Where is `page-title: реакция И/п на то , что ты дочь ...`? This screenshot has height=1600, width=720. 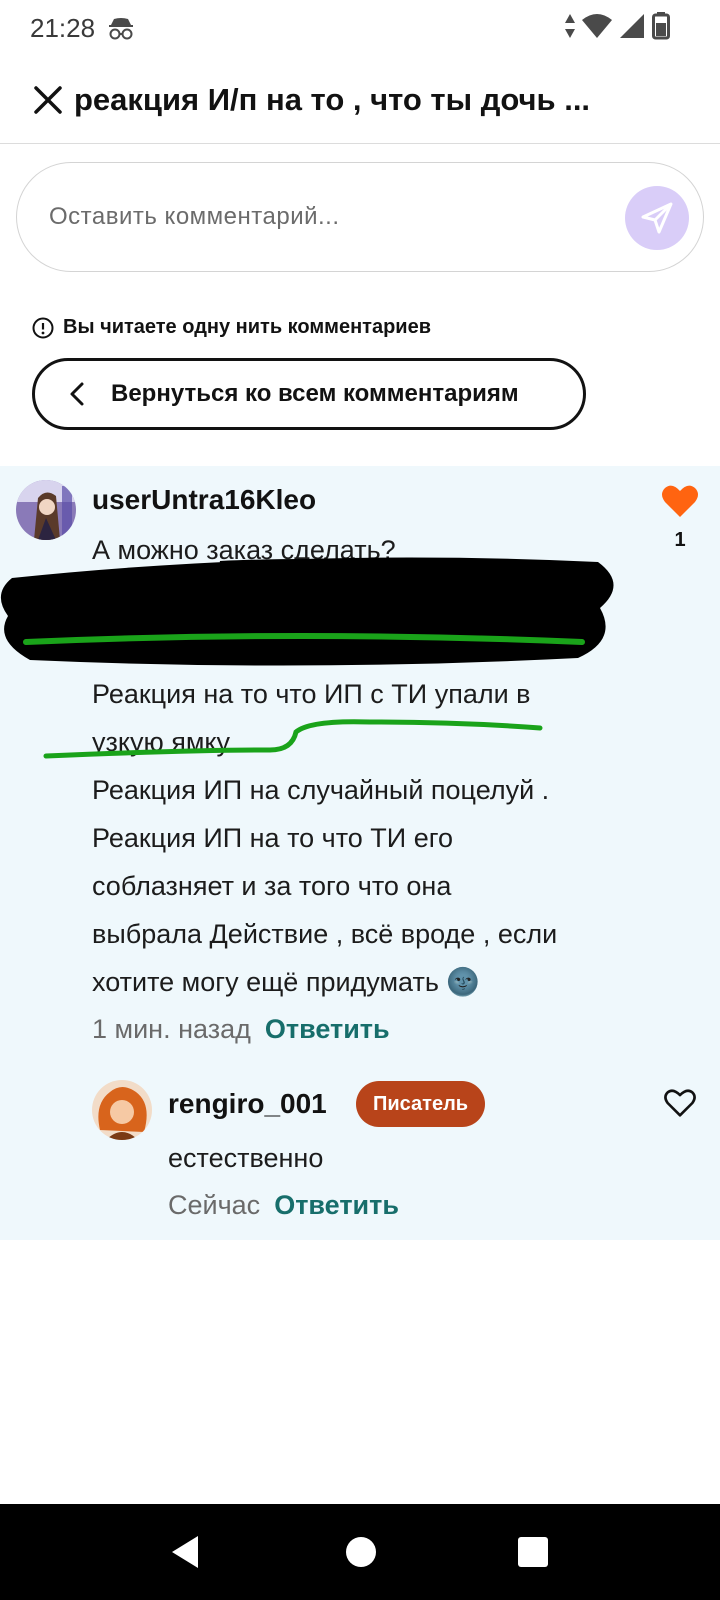
page-title: реакция И/п на то , что ты дочь ... is located at coordinates (332, 99).